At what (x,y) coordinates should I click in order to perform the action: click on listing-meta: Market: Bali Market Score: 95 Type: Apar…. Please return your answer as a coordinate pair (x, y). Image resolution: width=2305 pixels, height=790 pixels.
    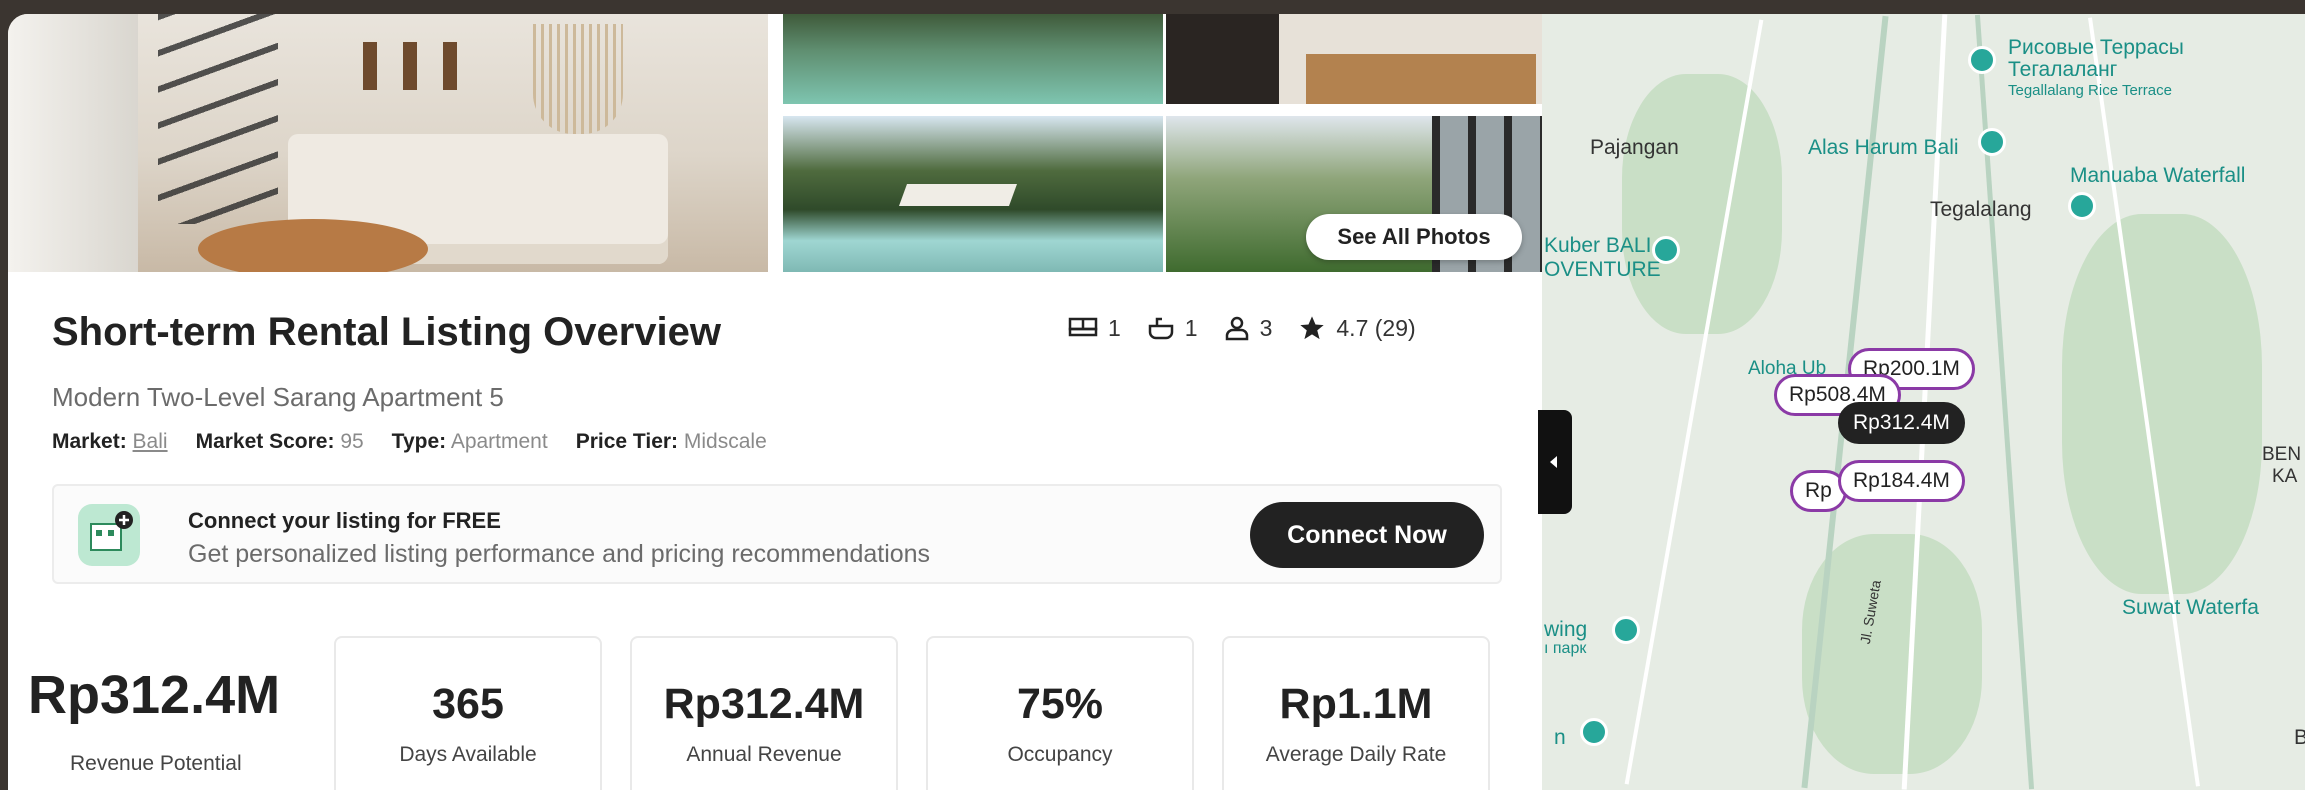
    Looking at the image, I should click on (419, 442).